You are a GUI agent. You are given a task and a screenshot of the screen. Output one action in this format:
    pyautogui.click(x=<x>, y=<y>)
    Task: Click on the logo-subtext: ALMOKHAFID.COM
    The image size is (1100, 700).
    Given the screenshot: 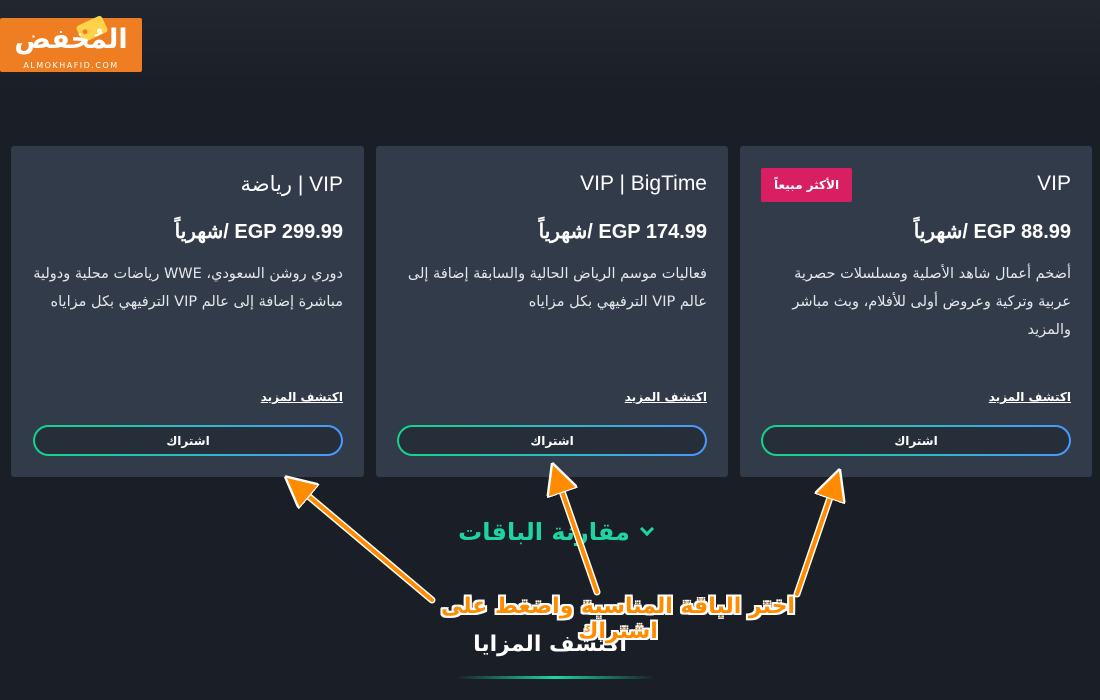 What is the action you would take?
    pyautogui.click(x=71, y=65)
    